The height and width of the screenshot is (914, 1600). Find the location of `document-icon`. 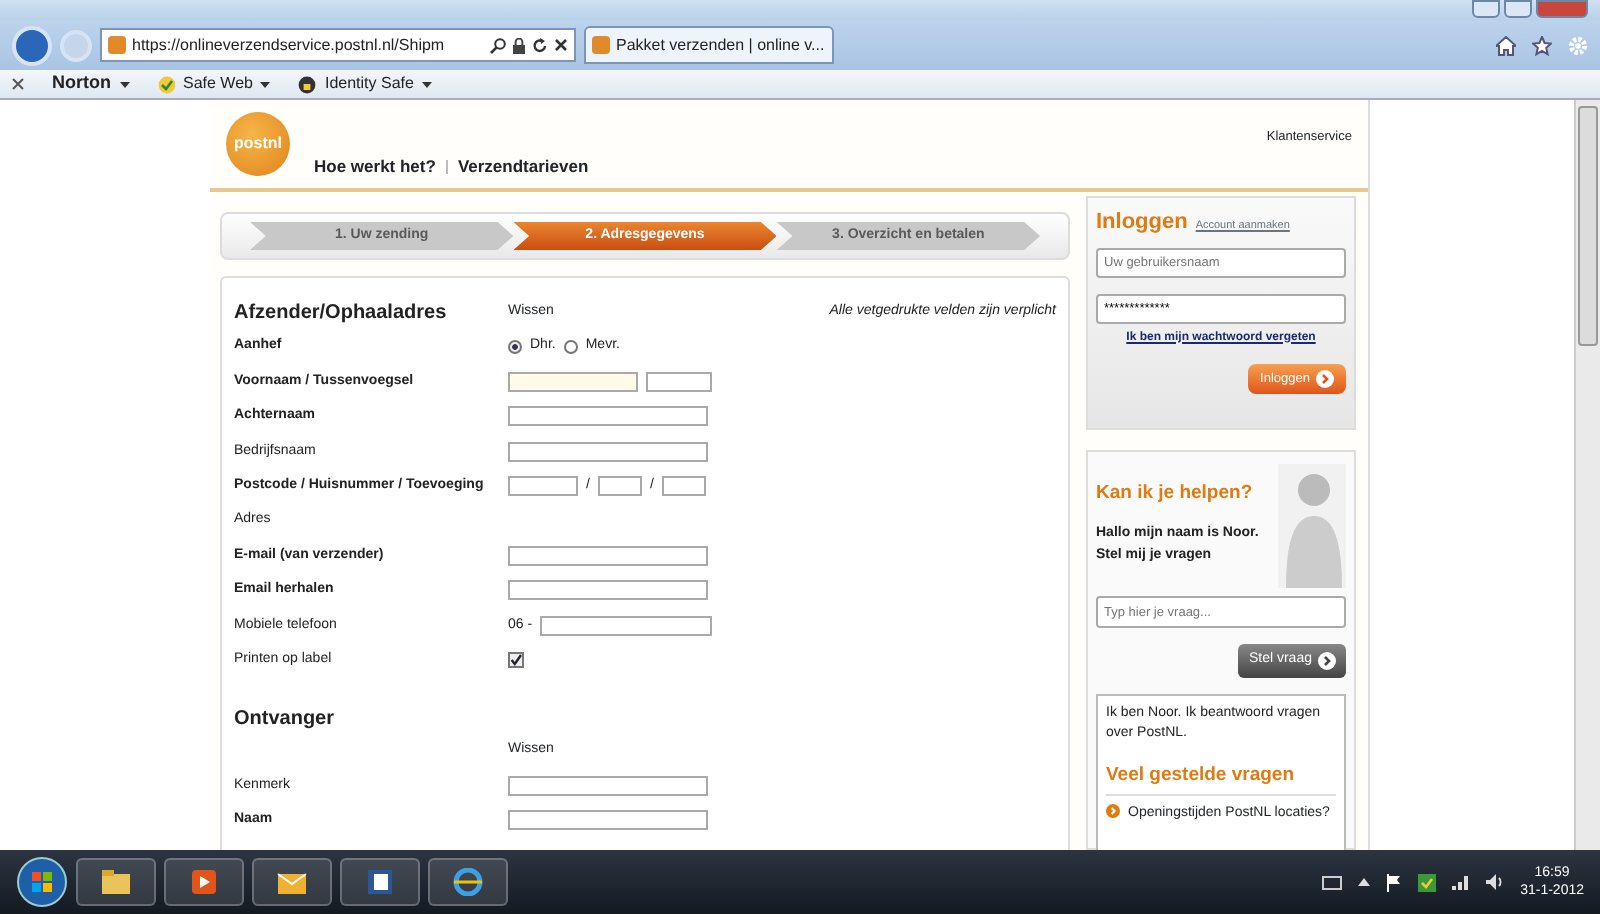

document-icon is located at coordinates (380, 882).